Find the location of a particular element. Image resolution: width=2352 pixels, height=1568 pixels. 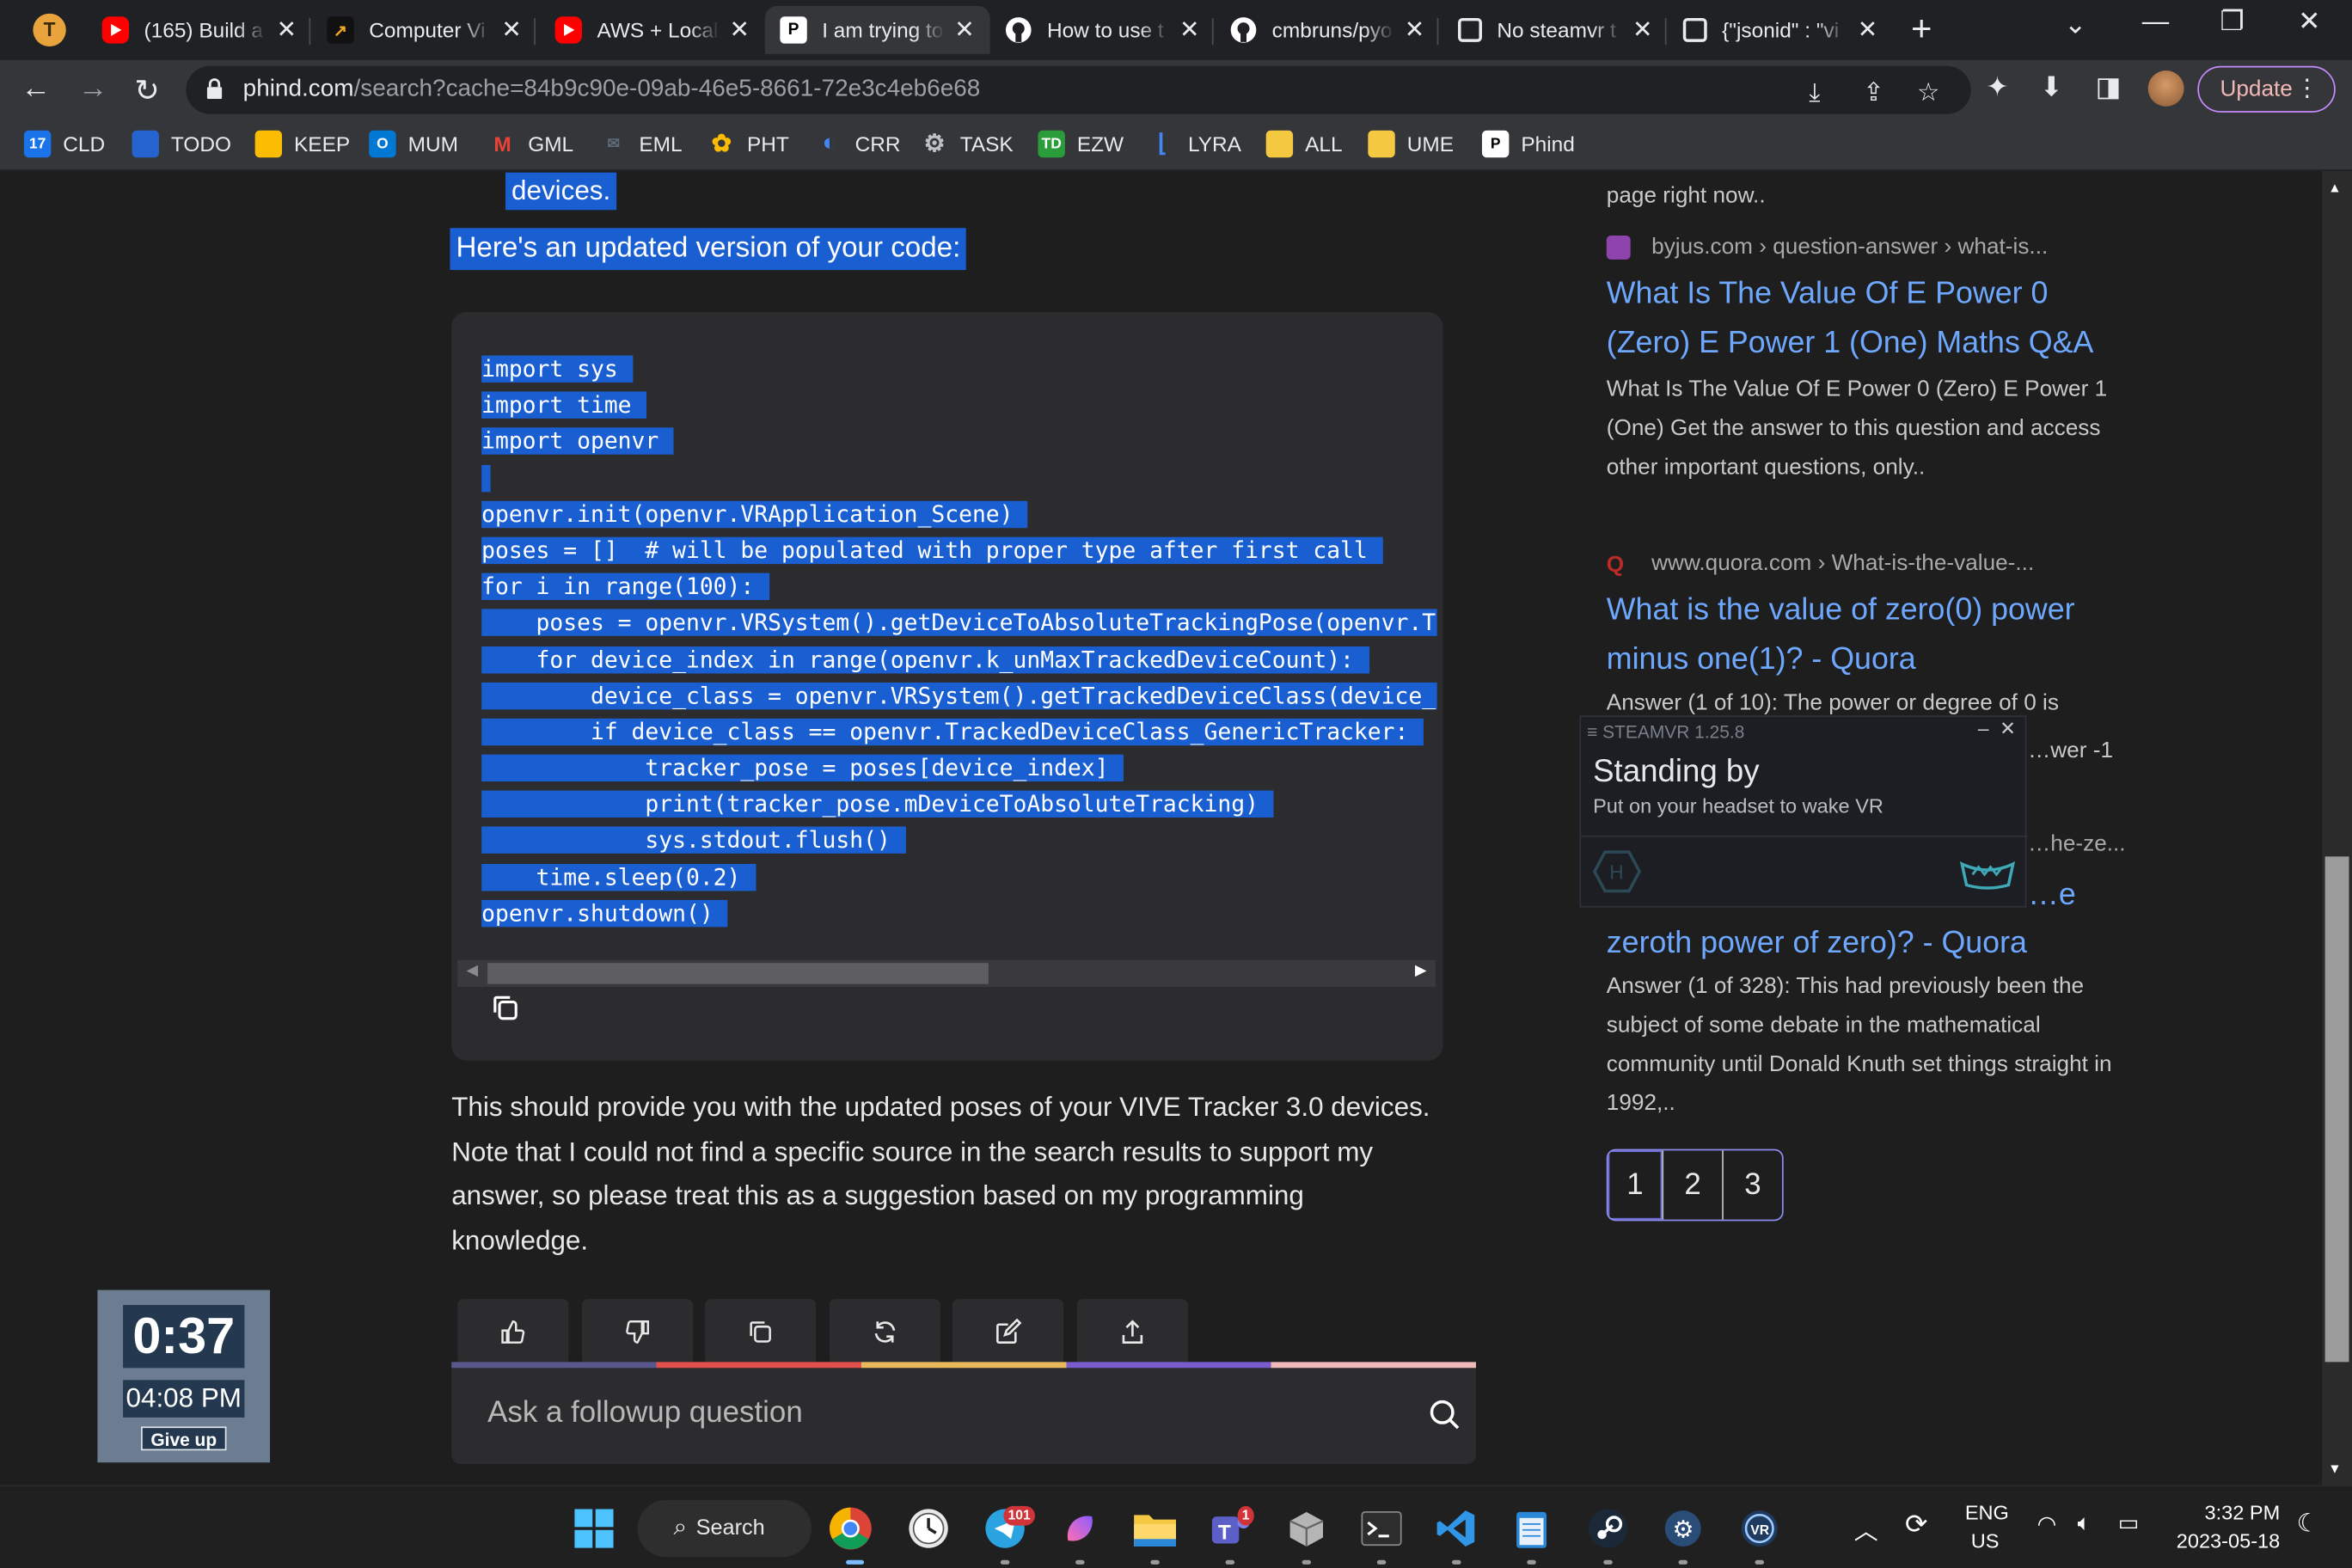

bookmark-ezw: TD EZW is located at coordinates (1081, 144).